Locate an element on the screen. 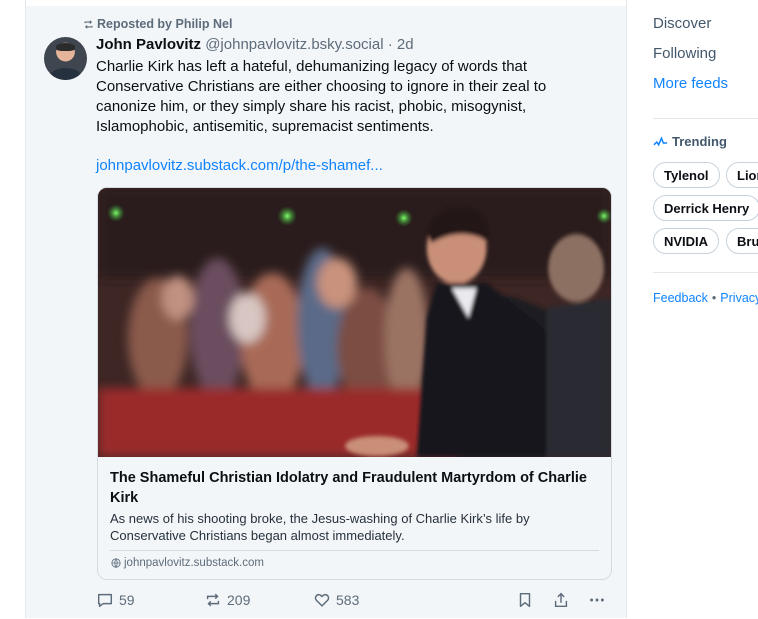 Image resolution: width=758 pixels, height=619 pixels. privacy-link: Privacy is located at coordinates (739, 298).